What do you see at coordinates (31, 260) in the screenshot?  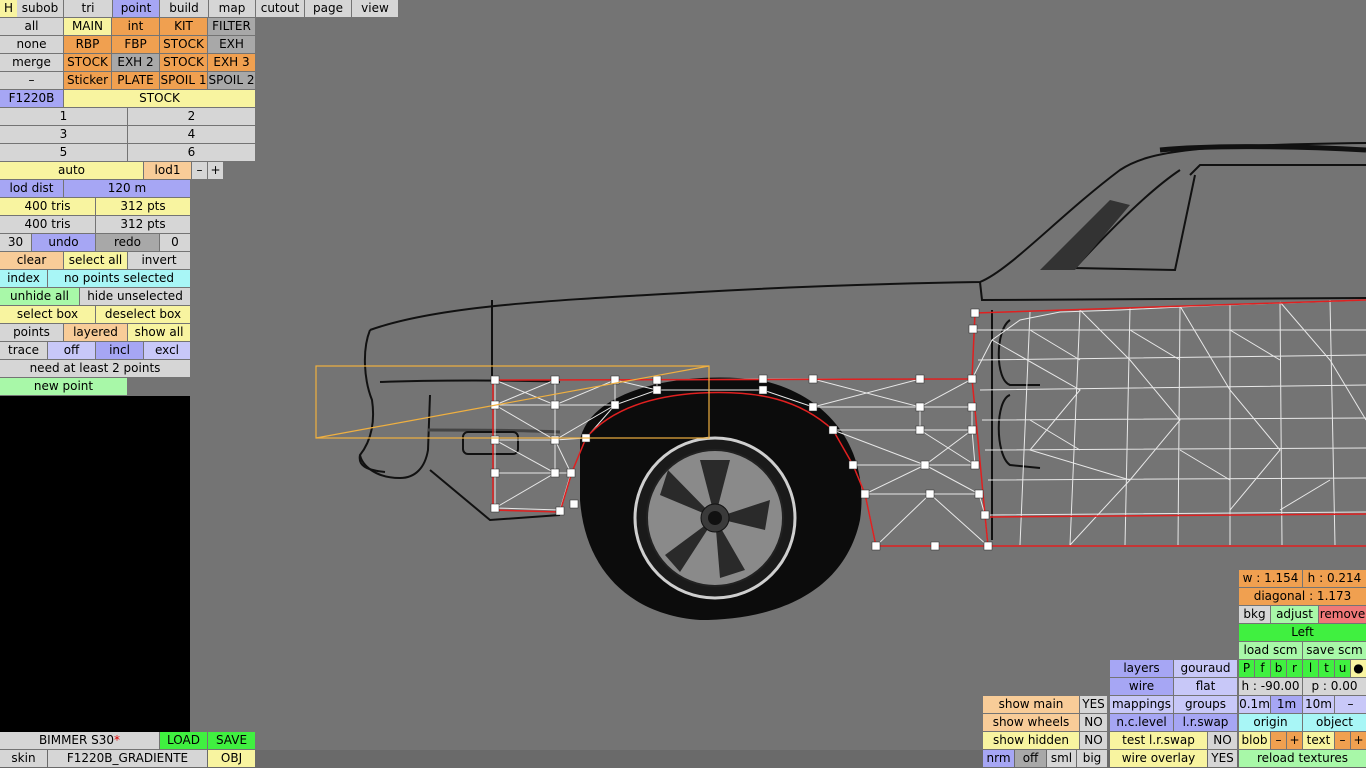 I see `clear-selection-button: clear` at bounding box center [31, 260].